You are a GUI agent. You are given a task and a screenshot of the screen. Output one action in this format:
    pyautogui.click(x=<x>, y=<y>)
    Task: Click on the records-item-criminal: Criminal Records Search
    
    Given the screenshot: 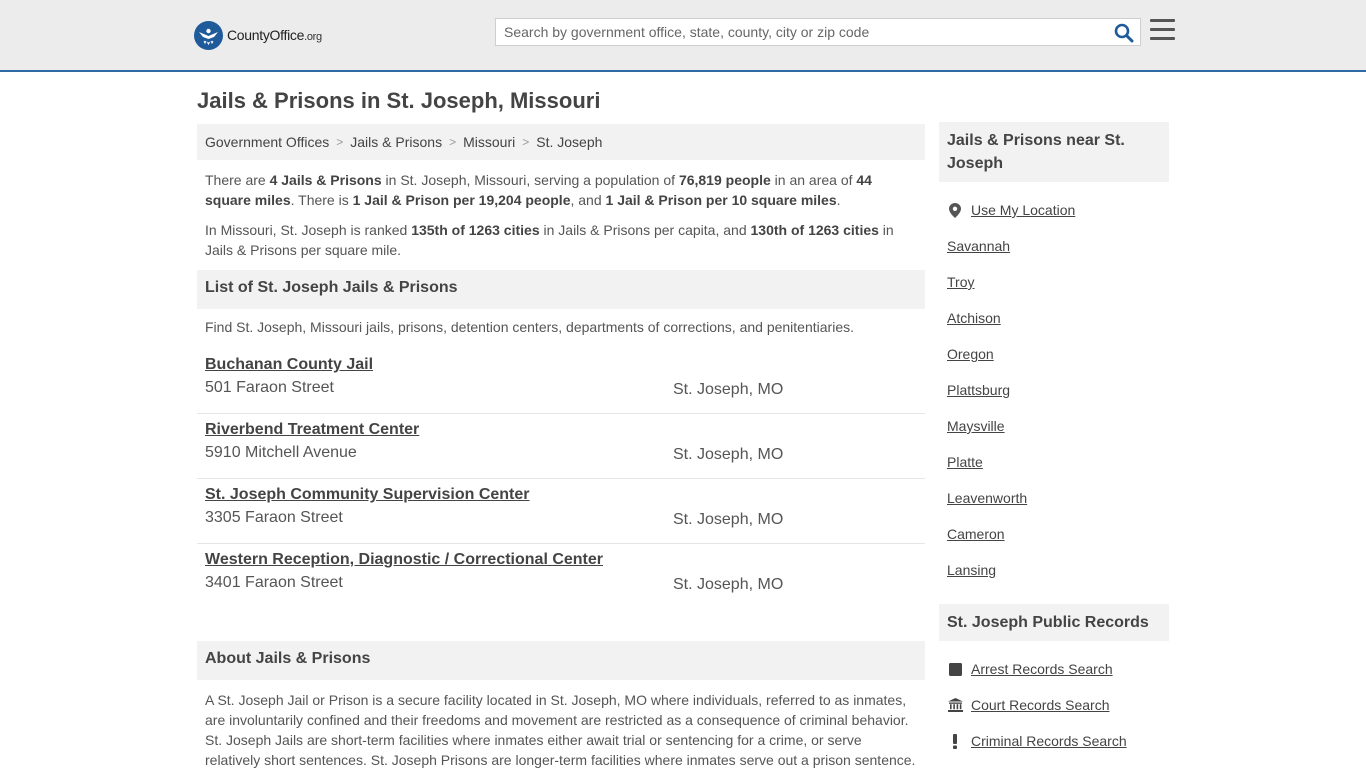 What is the action you would take?
    pyautogui.click(x=1054, y=741)
    